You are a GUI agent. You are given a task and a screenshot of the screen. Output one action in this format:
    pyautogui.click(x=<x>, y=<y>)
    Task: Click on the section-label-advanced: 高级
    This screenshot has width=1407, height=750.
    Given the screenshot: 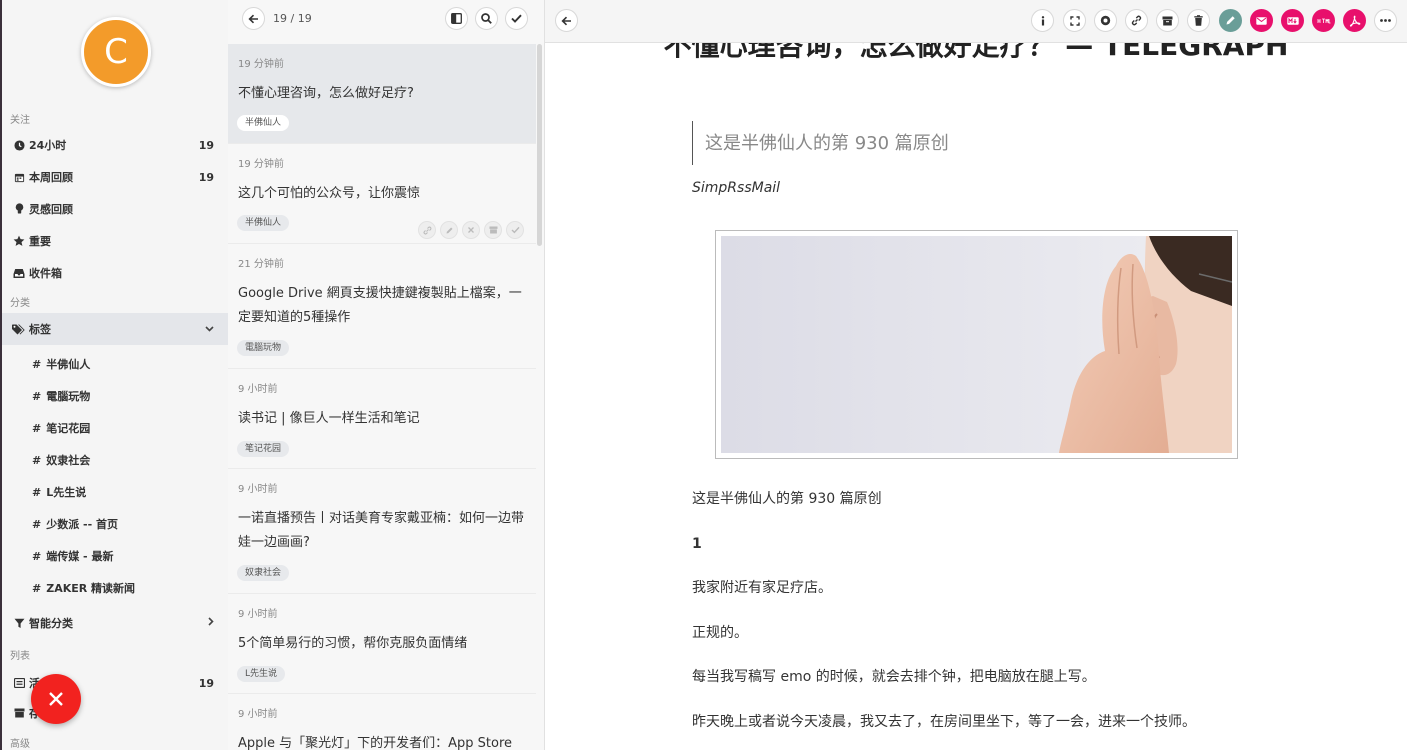 What is the action you would take?
    pyautogui.click(x=20, y=744)
    